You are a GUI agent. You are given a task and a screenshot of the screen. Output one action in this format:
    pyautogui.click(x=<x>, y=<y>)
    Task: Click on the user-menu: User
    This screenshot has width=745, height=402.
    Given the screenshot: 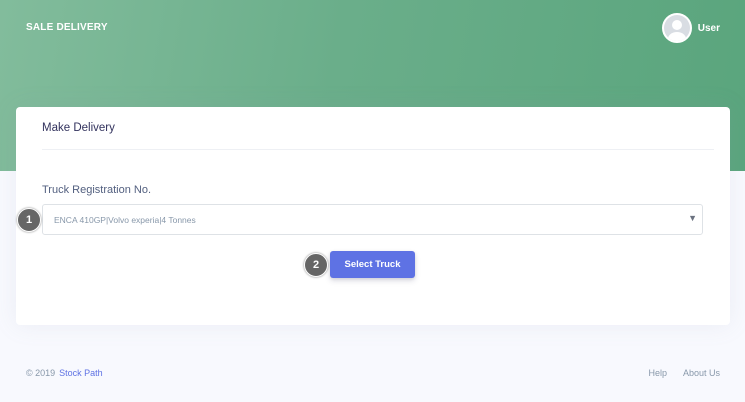 What is the action you would take?
    pyautogui.click(x=690, y=28)
    